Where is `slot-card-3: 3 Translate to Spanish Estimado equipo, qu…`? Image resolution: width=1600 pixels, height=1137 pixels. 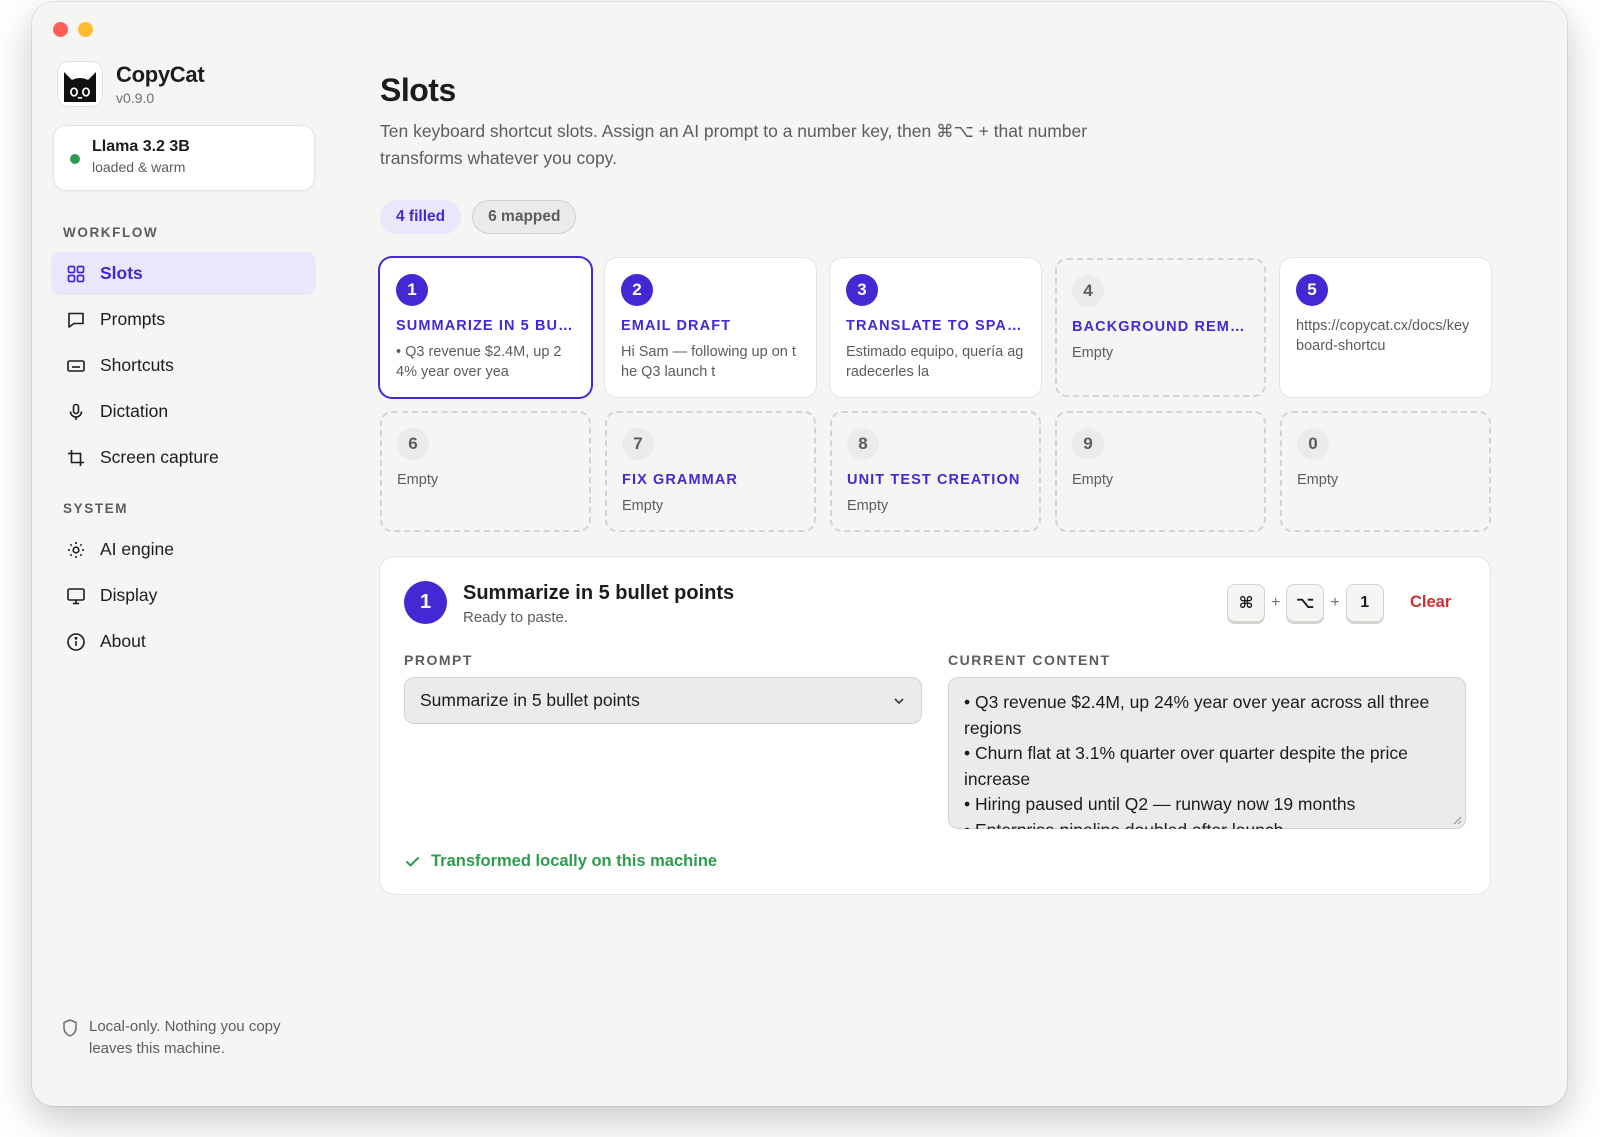
slot-card-3: 3 Translate to Spanish Estimado equipo, qu… is located at coordinates (935, 327).